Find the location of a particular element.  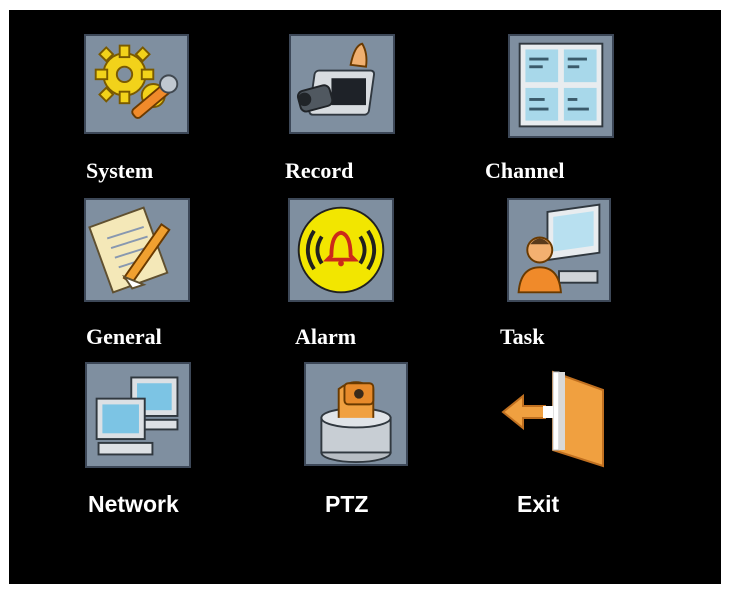

channel-grid-icon is located at coordinates (561, 86).